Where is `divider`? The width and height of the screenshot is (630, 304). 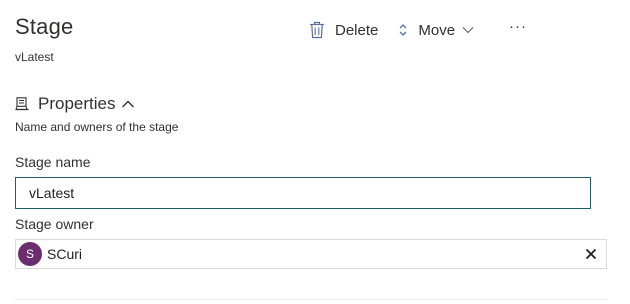
divider is located at coordinates (311, 299).